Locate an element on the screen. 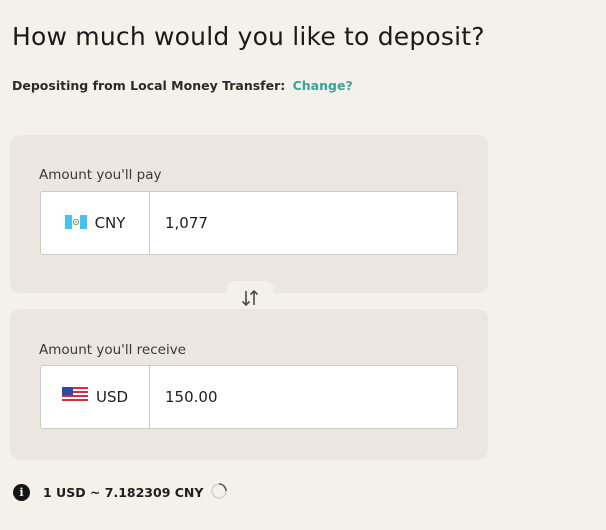 This screenshot has height=530, width=606. exchange-rate-text: 1 USD ~ 7.182309 CNY is located at coordinates (123, 492).